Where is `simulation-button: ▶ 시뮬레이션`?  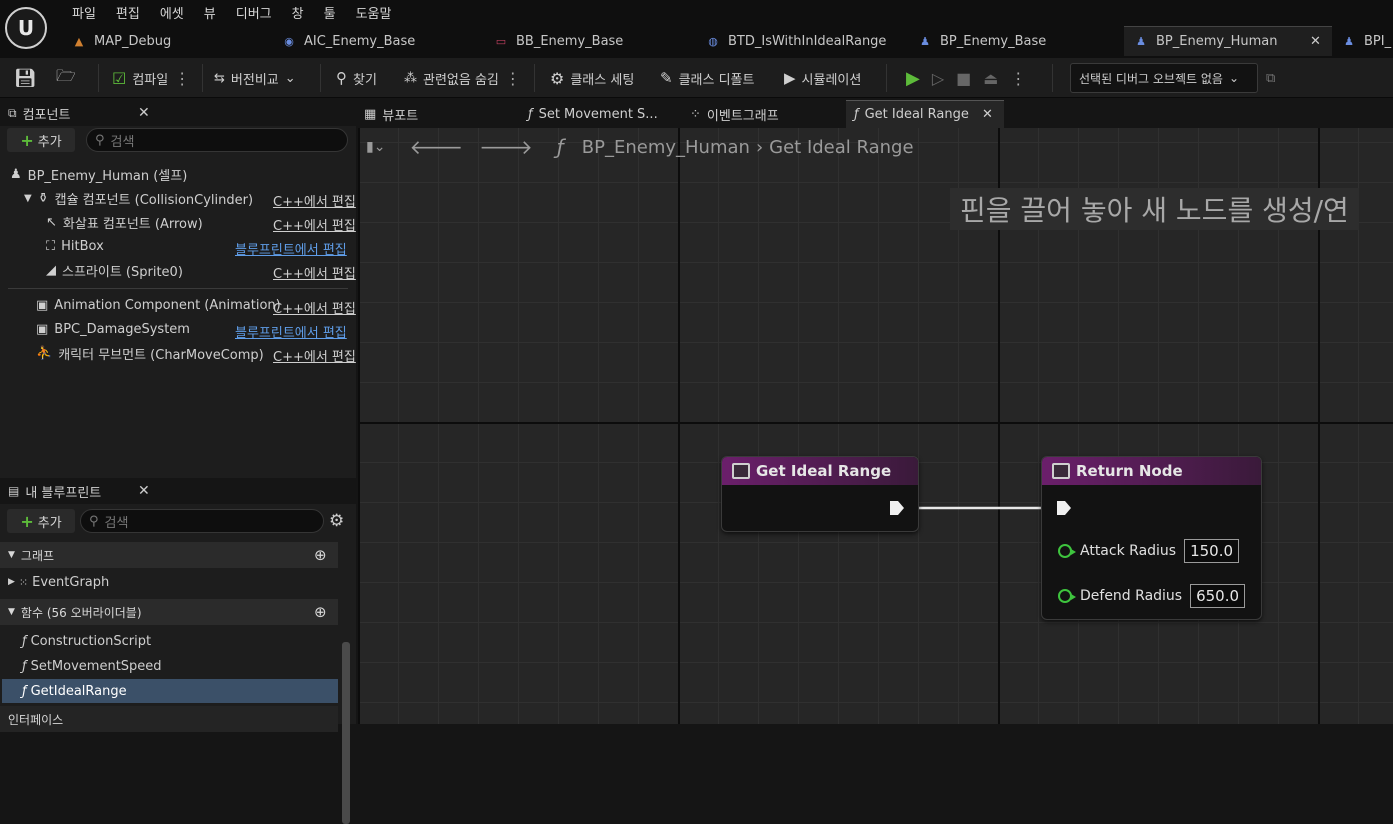 simulation-button: ▶ 시뮬레이션 is located at coordinates (822, 78).